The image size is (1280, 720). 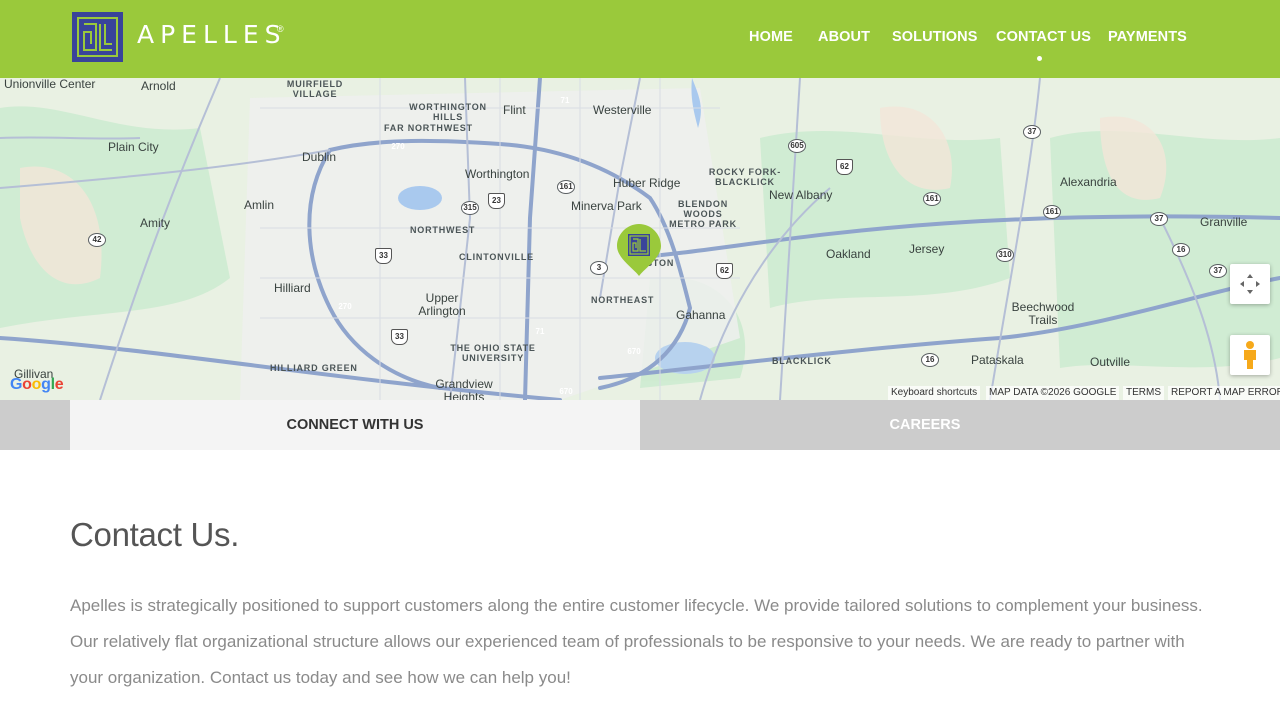 I want to click on map-label-rocky-fork: ROCKY FORK-BLACKLICK, so click(x=745, y=177).